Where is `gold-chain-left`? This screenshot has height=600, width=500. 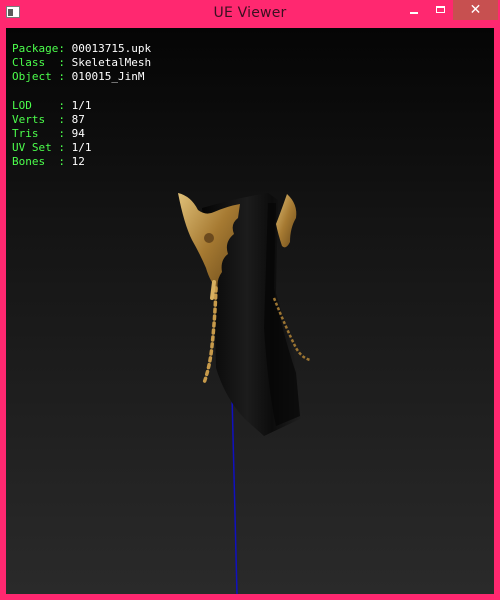
gold-chain-left is located at coordinates (210, 335).